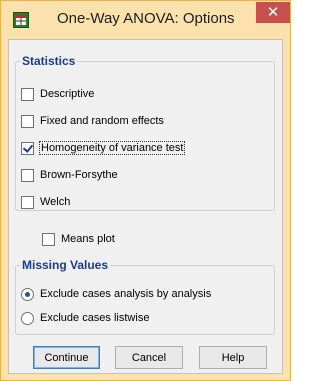  I want to click on continue-button: Continue, so click(66, 357).